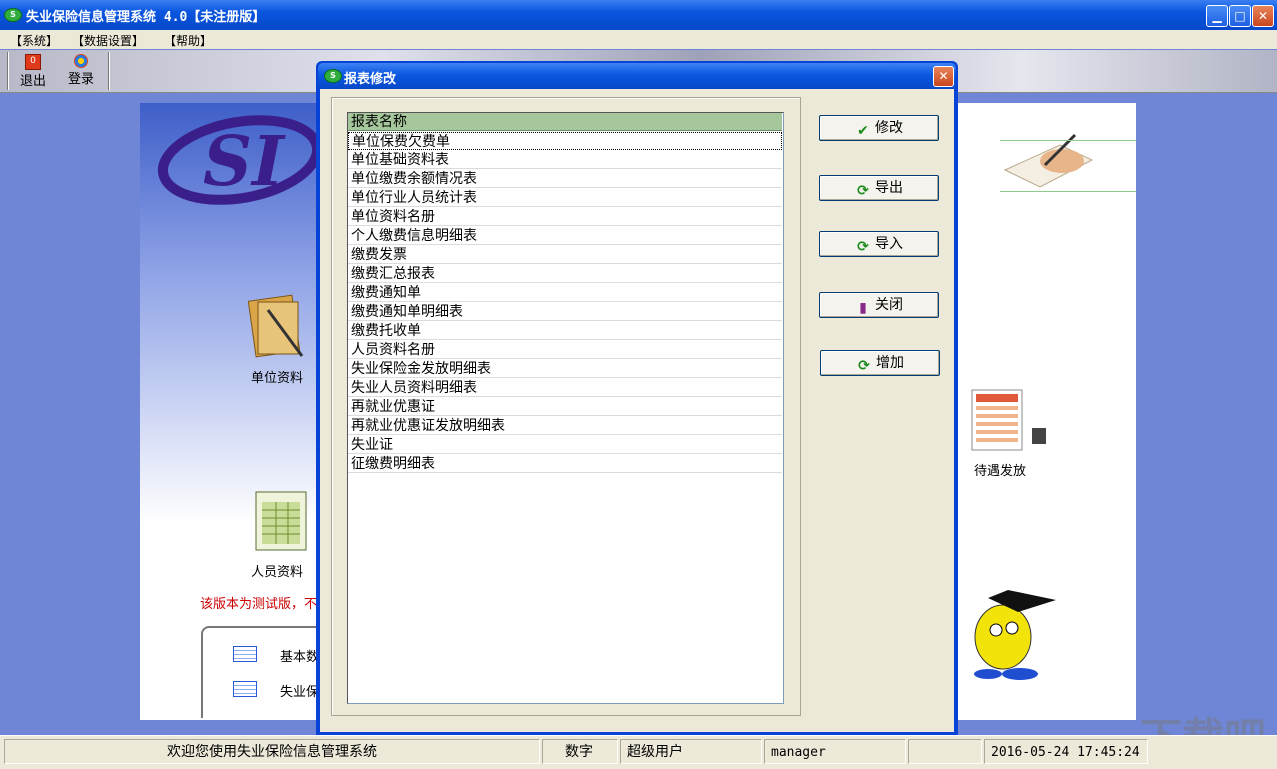 The height and width of the screenshot is (769, 1277). I want to click on dialog-close-button: ✕, so click(943, 76).